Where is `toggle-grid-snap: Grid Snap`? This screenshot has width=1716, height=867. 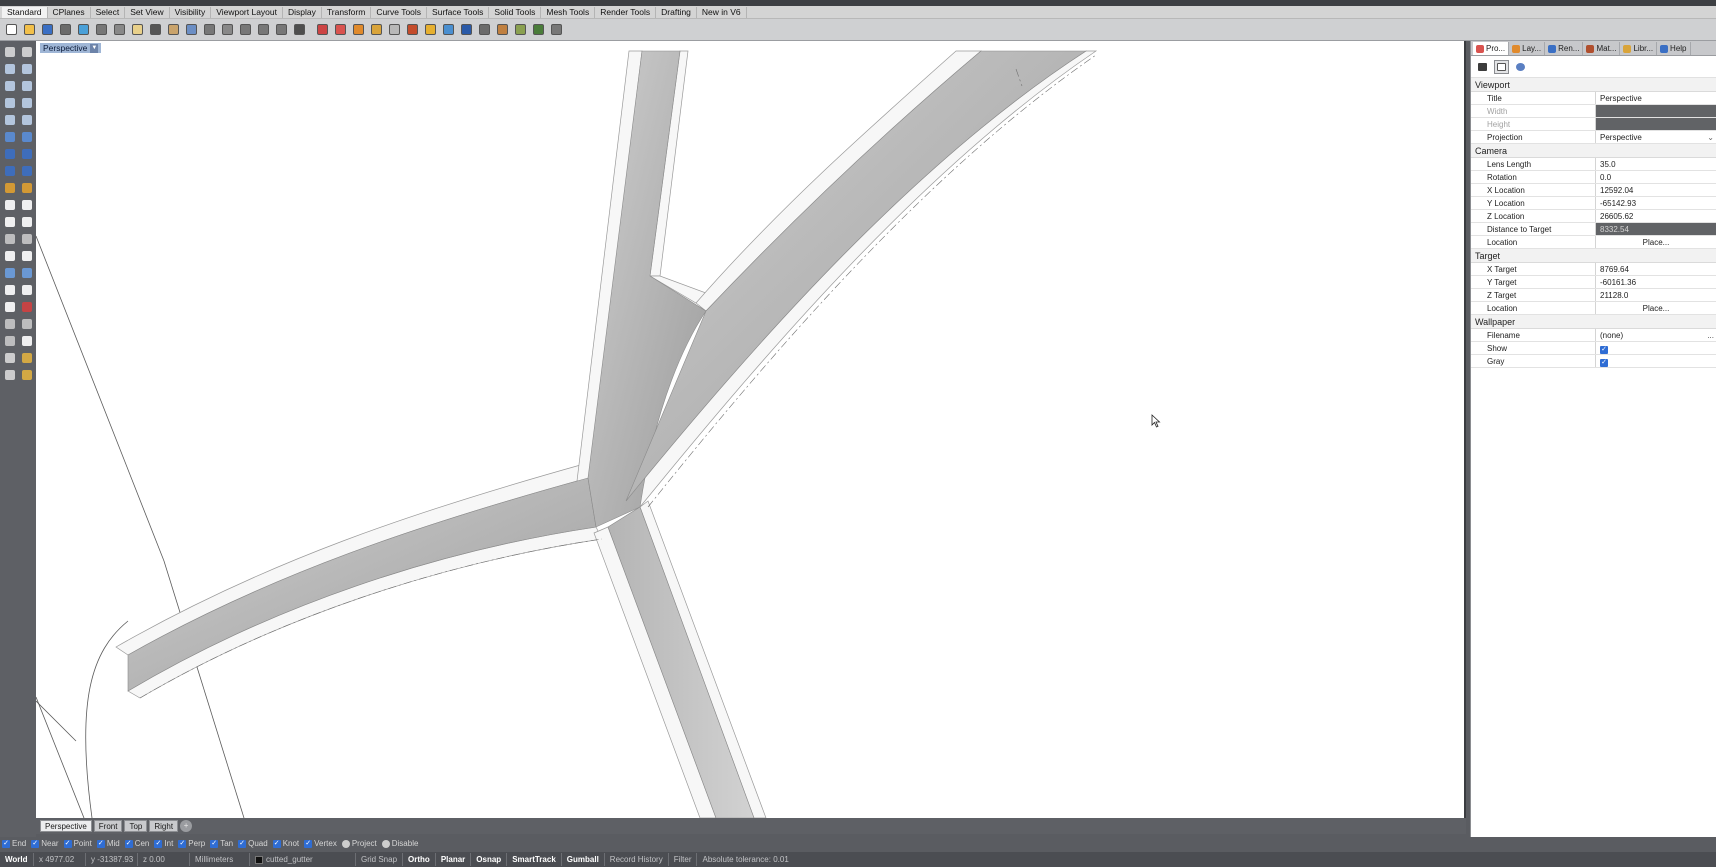 toggle-grid-snap: Grid Snap is located at coordinates (380, 859).